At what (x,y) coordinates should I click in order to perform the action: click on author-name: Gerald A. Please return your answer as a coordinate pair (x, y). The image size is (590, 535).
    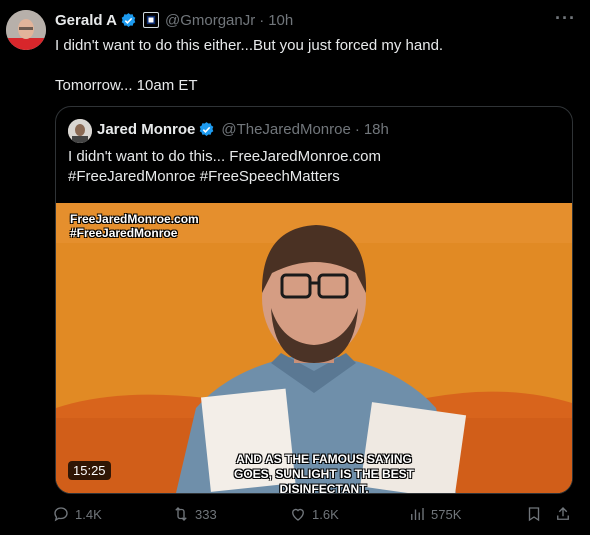
    Looking at the image, I should click on (86, 20).